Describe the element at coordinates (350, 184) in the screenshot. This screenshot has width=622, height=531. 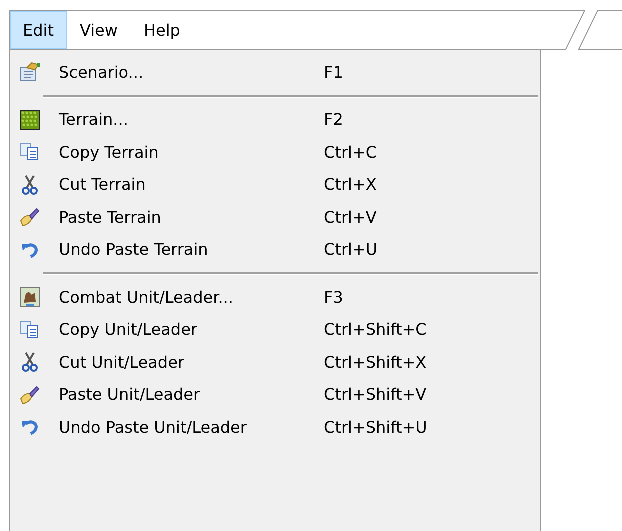
I see `shortcut-label: Ctrl+X` at that location.